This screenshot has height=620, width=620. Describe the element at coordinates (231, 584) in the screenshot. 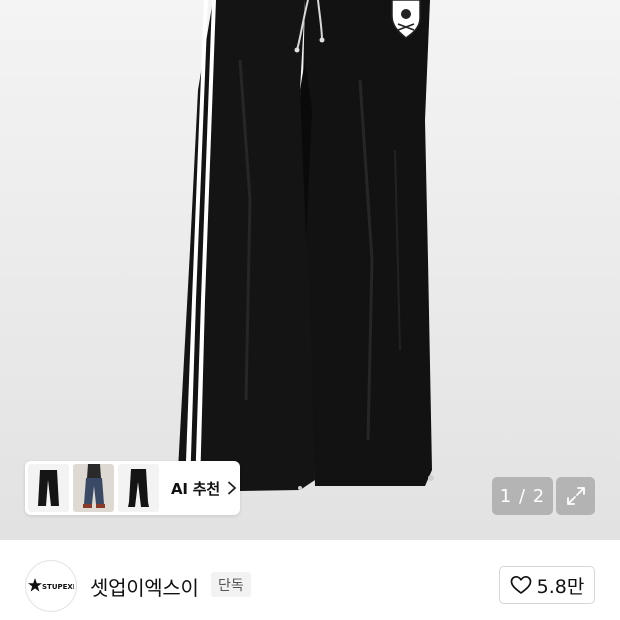

I see `exclusive-badge: 단독` at that location.